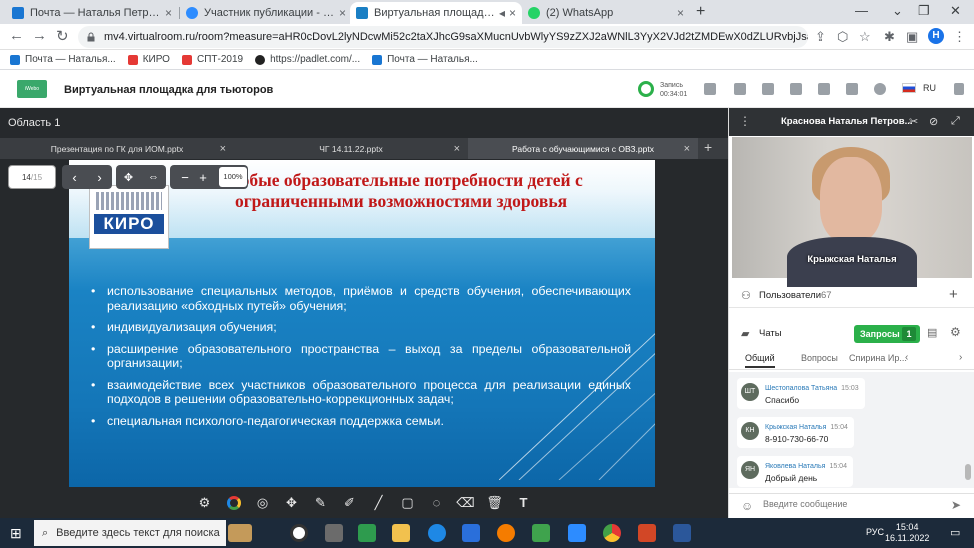  Describe the element at coordinates (130, 533) in the screenshot. I see `taskbar-search: ⌕ Введите здесь текст для поиска` at that location.